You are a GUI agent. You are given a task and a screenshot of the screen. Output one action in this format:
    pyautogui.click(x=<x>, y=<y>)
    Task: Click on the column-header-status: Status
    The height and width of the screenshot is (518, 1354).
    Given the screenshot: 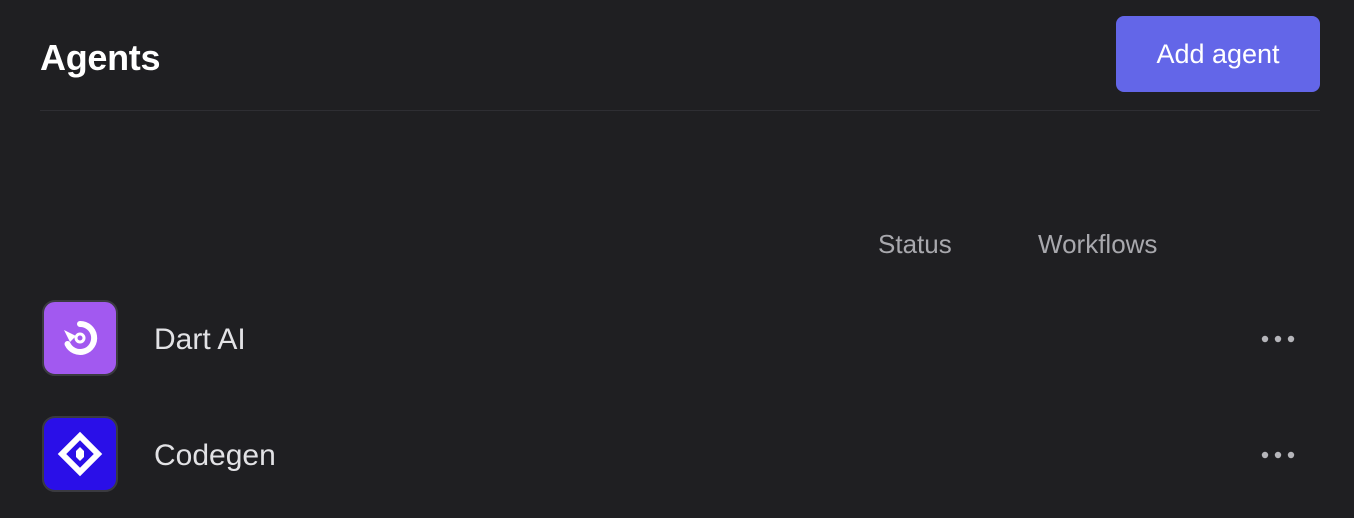 What is the action you would take?
    pyautogui.click(x=915, y=244)
    